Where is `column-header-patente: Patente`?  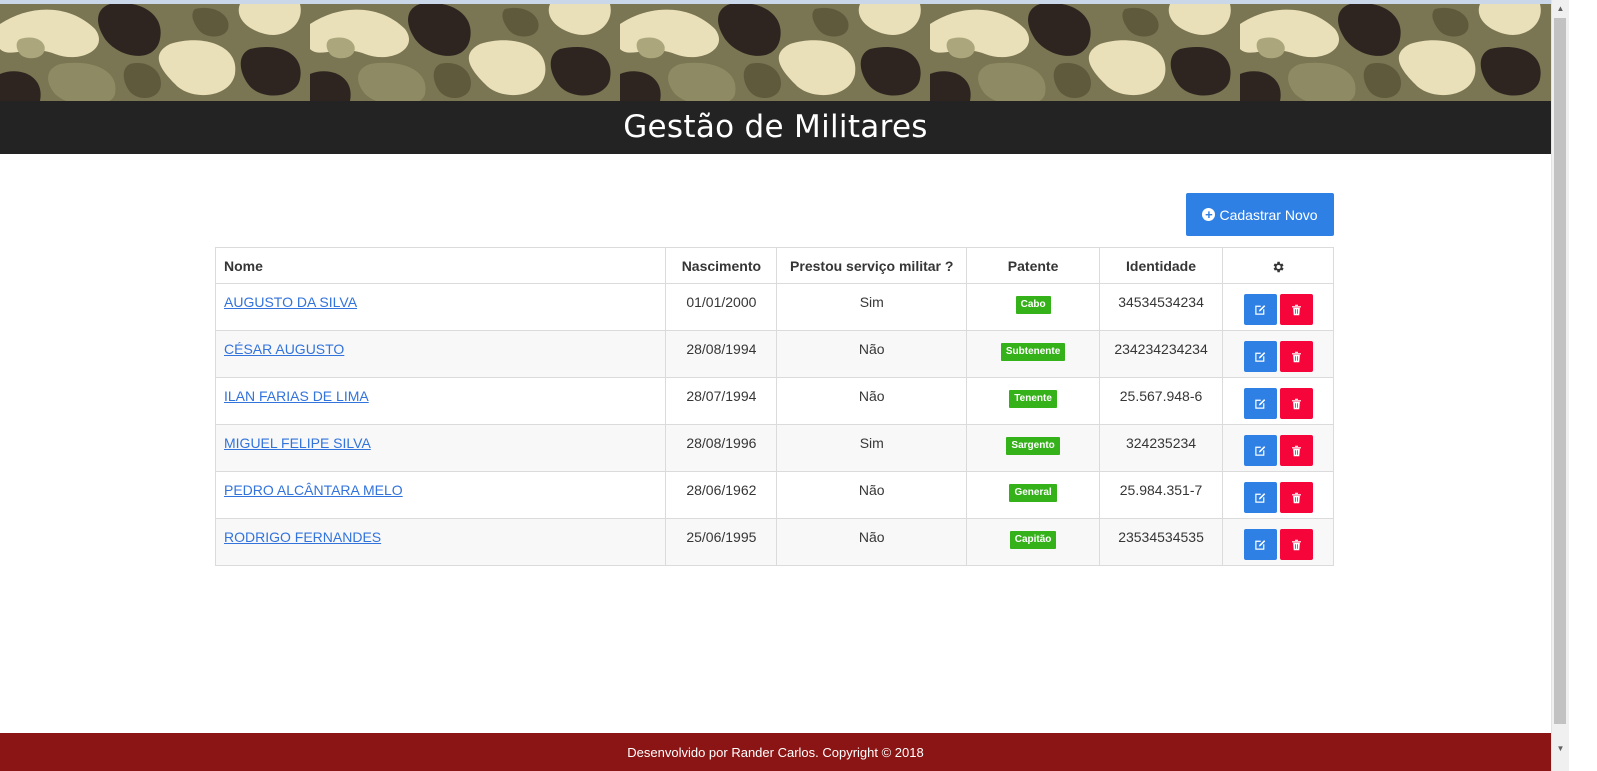 column-header-patente: Patente is located at coordinates (1033, 265).